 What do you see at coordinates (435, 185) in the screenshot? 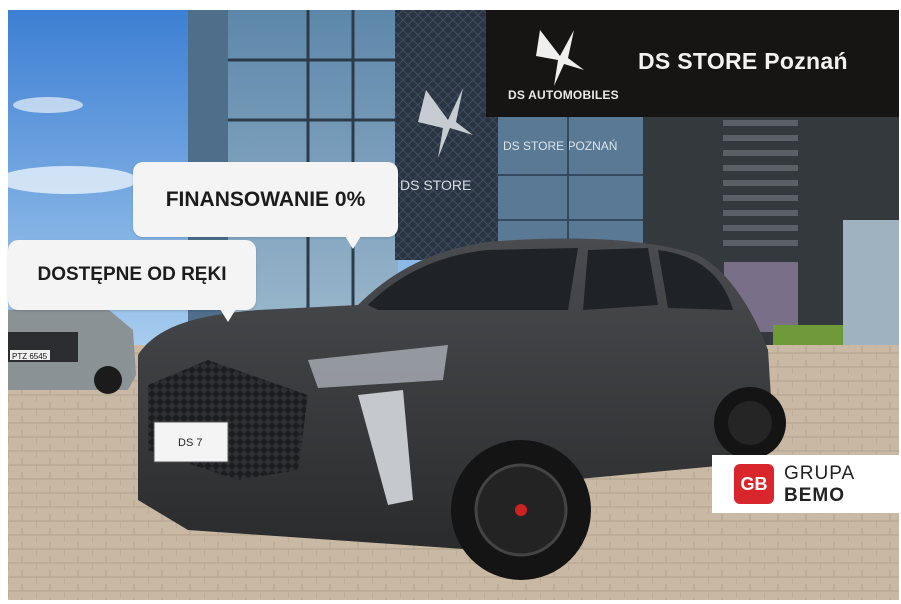
I see `building-sign-main: DS STORE` at bounding box center [435, 185].